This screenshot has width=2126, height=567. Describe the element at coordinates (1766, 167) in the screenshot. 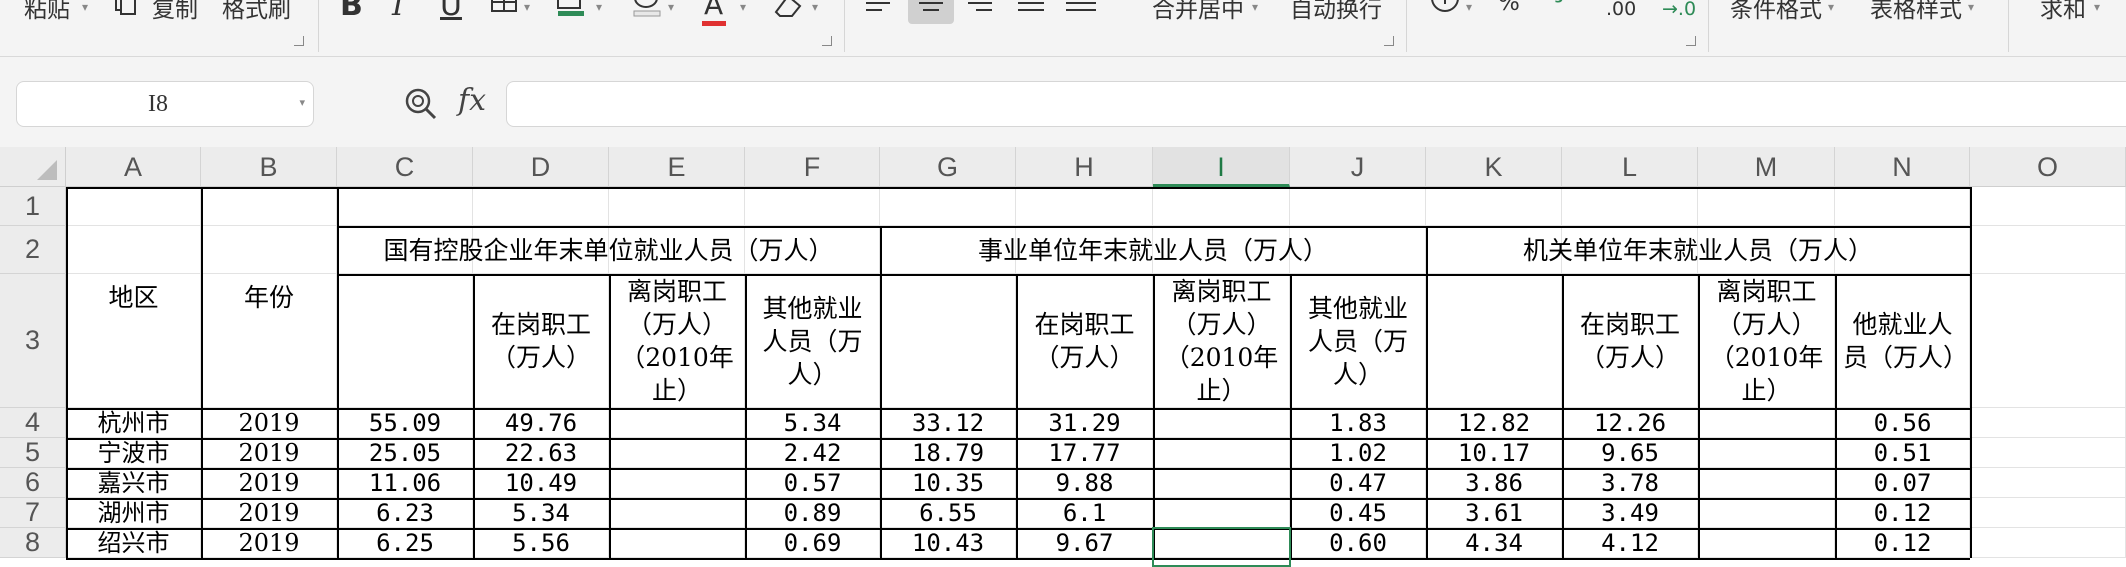

I see `column-header-m: M` at that location.